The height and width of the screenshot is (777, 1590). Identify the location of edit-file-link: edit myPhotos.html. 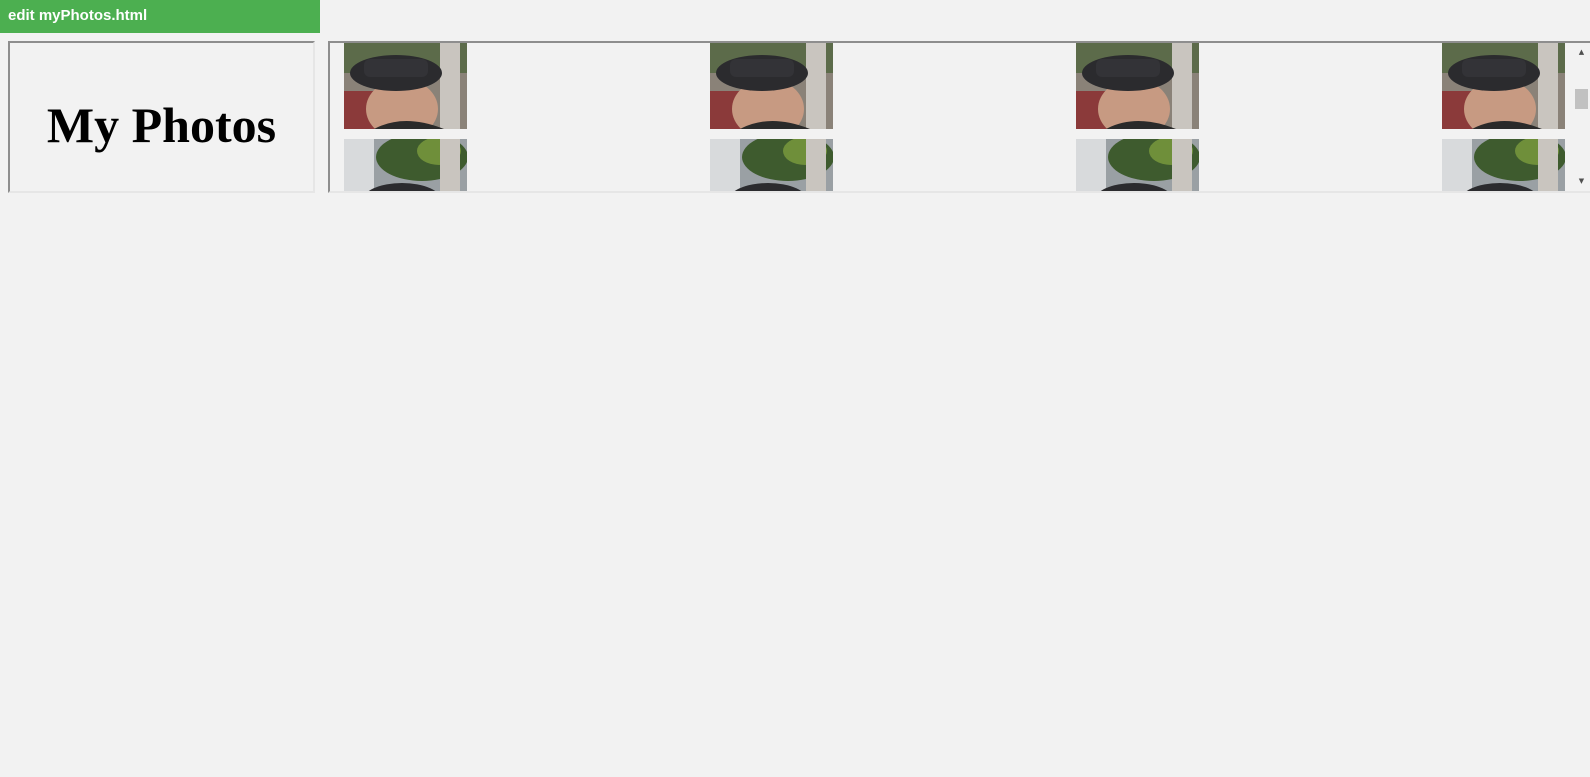
(160, 16).